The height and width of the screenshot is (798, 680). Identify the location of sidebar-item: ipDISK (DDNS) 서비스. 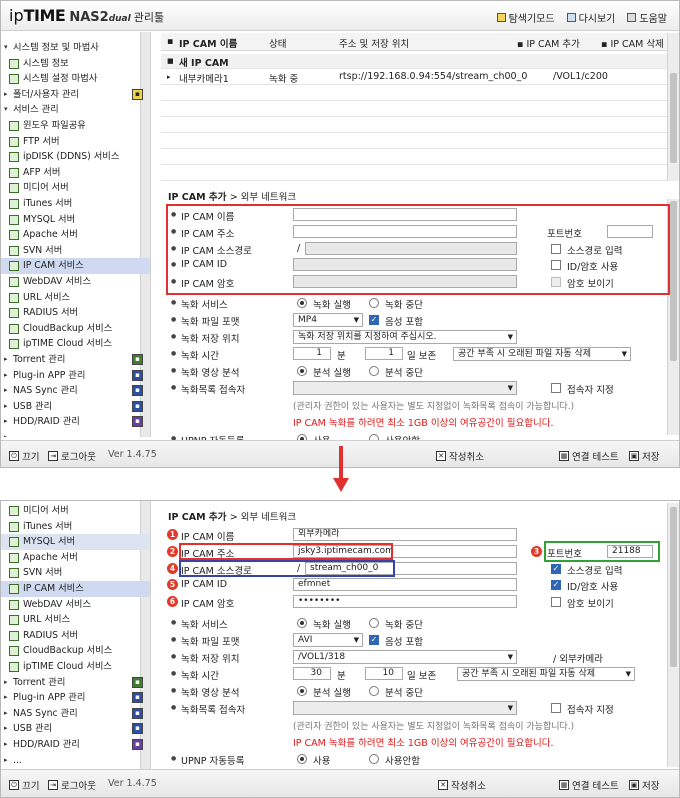
(75, 157).